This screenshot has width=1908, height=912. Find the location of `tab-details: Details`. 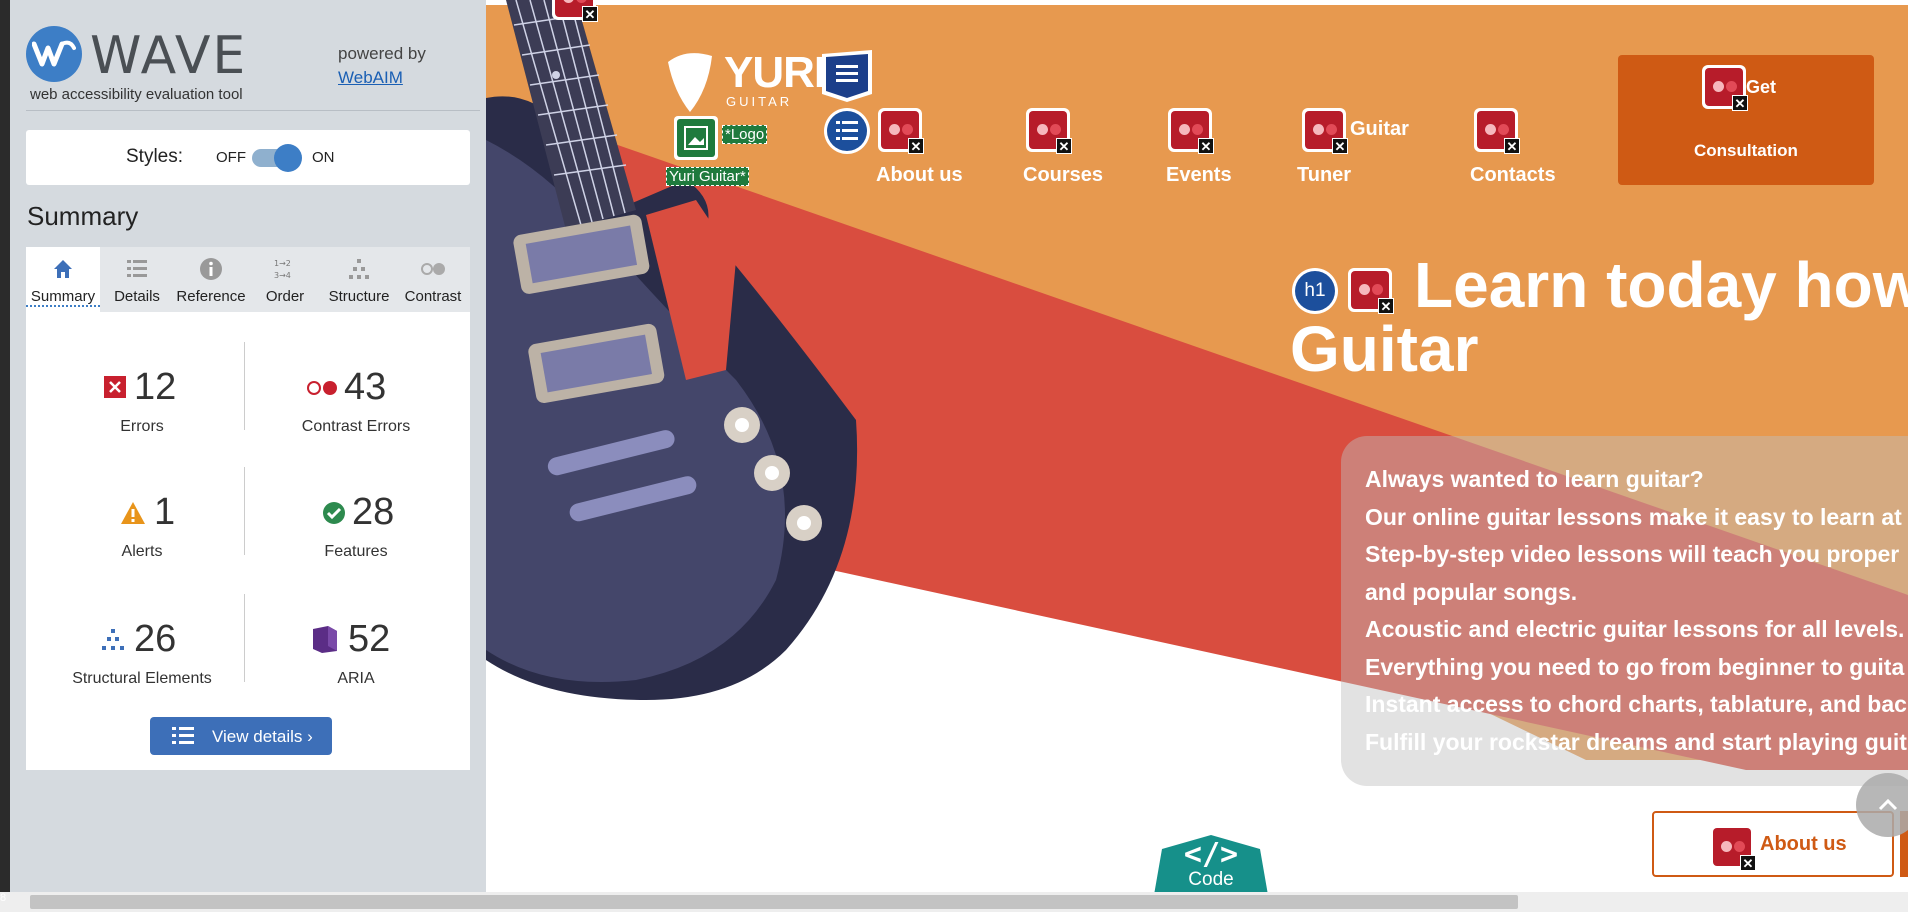

tab-details: Details is located at coordinates (137, 279).